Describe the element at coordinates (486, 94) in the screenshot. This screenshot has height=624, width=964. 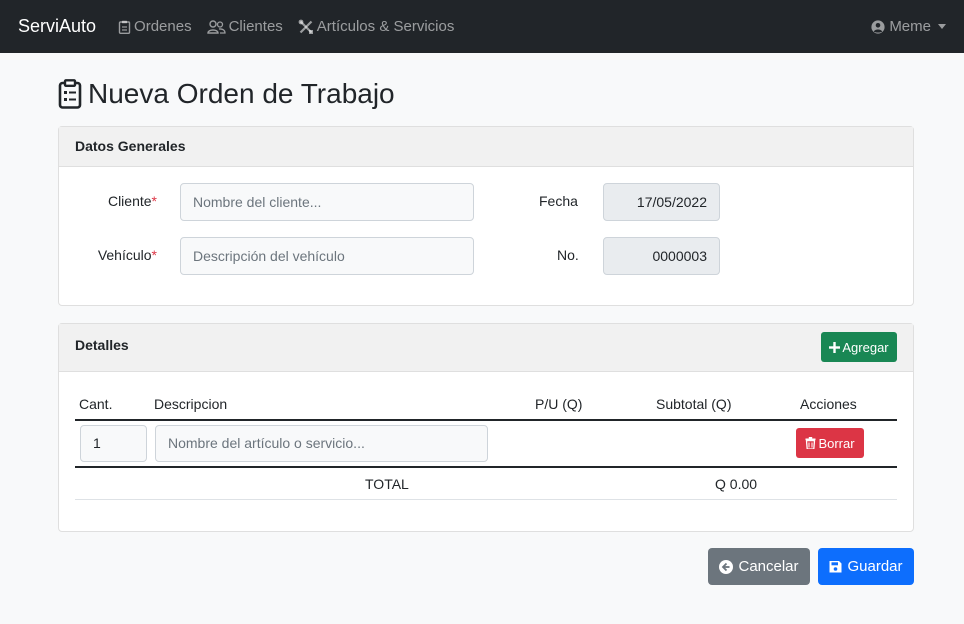
I see `page-title: Nueva Orden de Trabajo` at that location.